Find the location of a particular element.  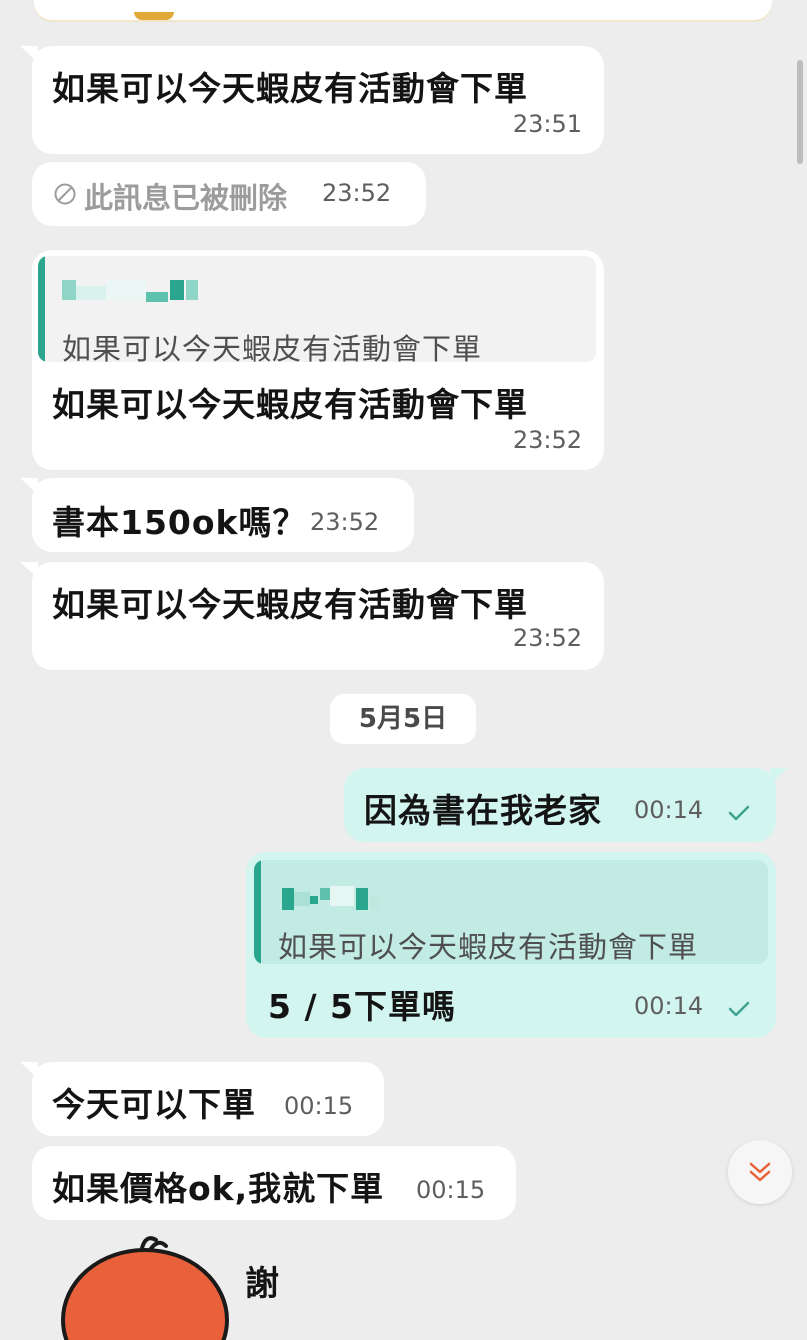

sticker-peek is located at coordinates (154, 16).